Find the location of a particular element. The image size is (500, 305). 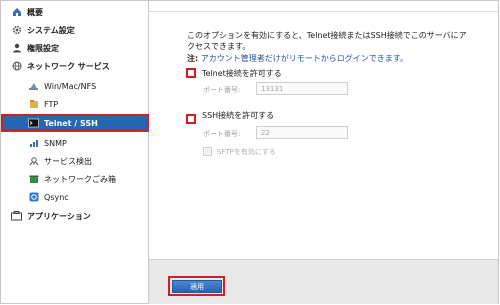

selected-item-highlight is located at coordinates (75, 122).